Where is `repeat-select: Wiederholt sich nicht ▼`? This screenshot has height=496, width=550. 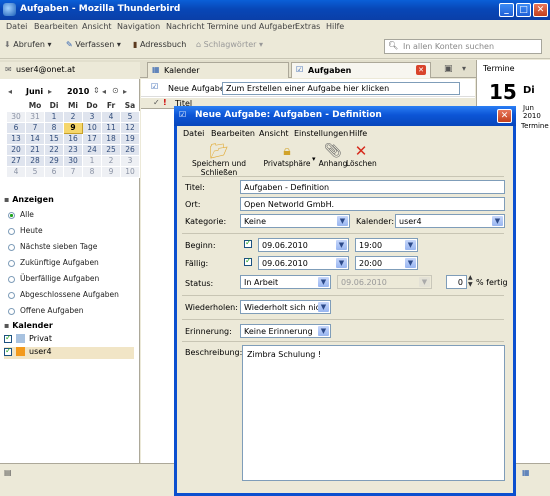 repeat-select: Wiederholt sich nicht ▼ is located at coordinates (285, 307).